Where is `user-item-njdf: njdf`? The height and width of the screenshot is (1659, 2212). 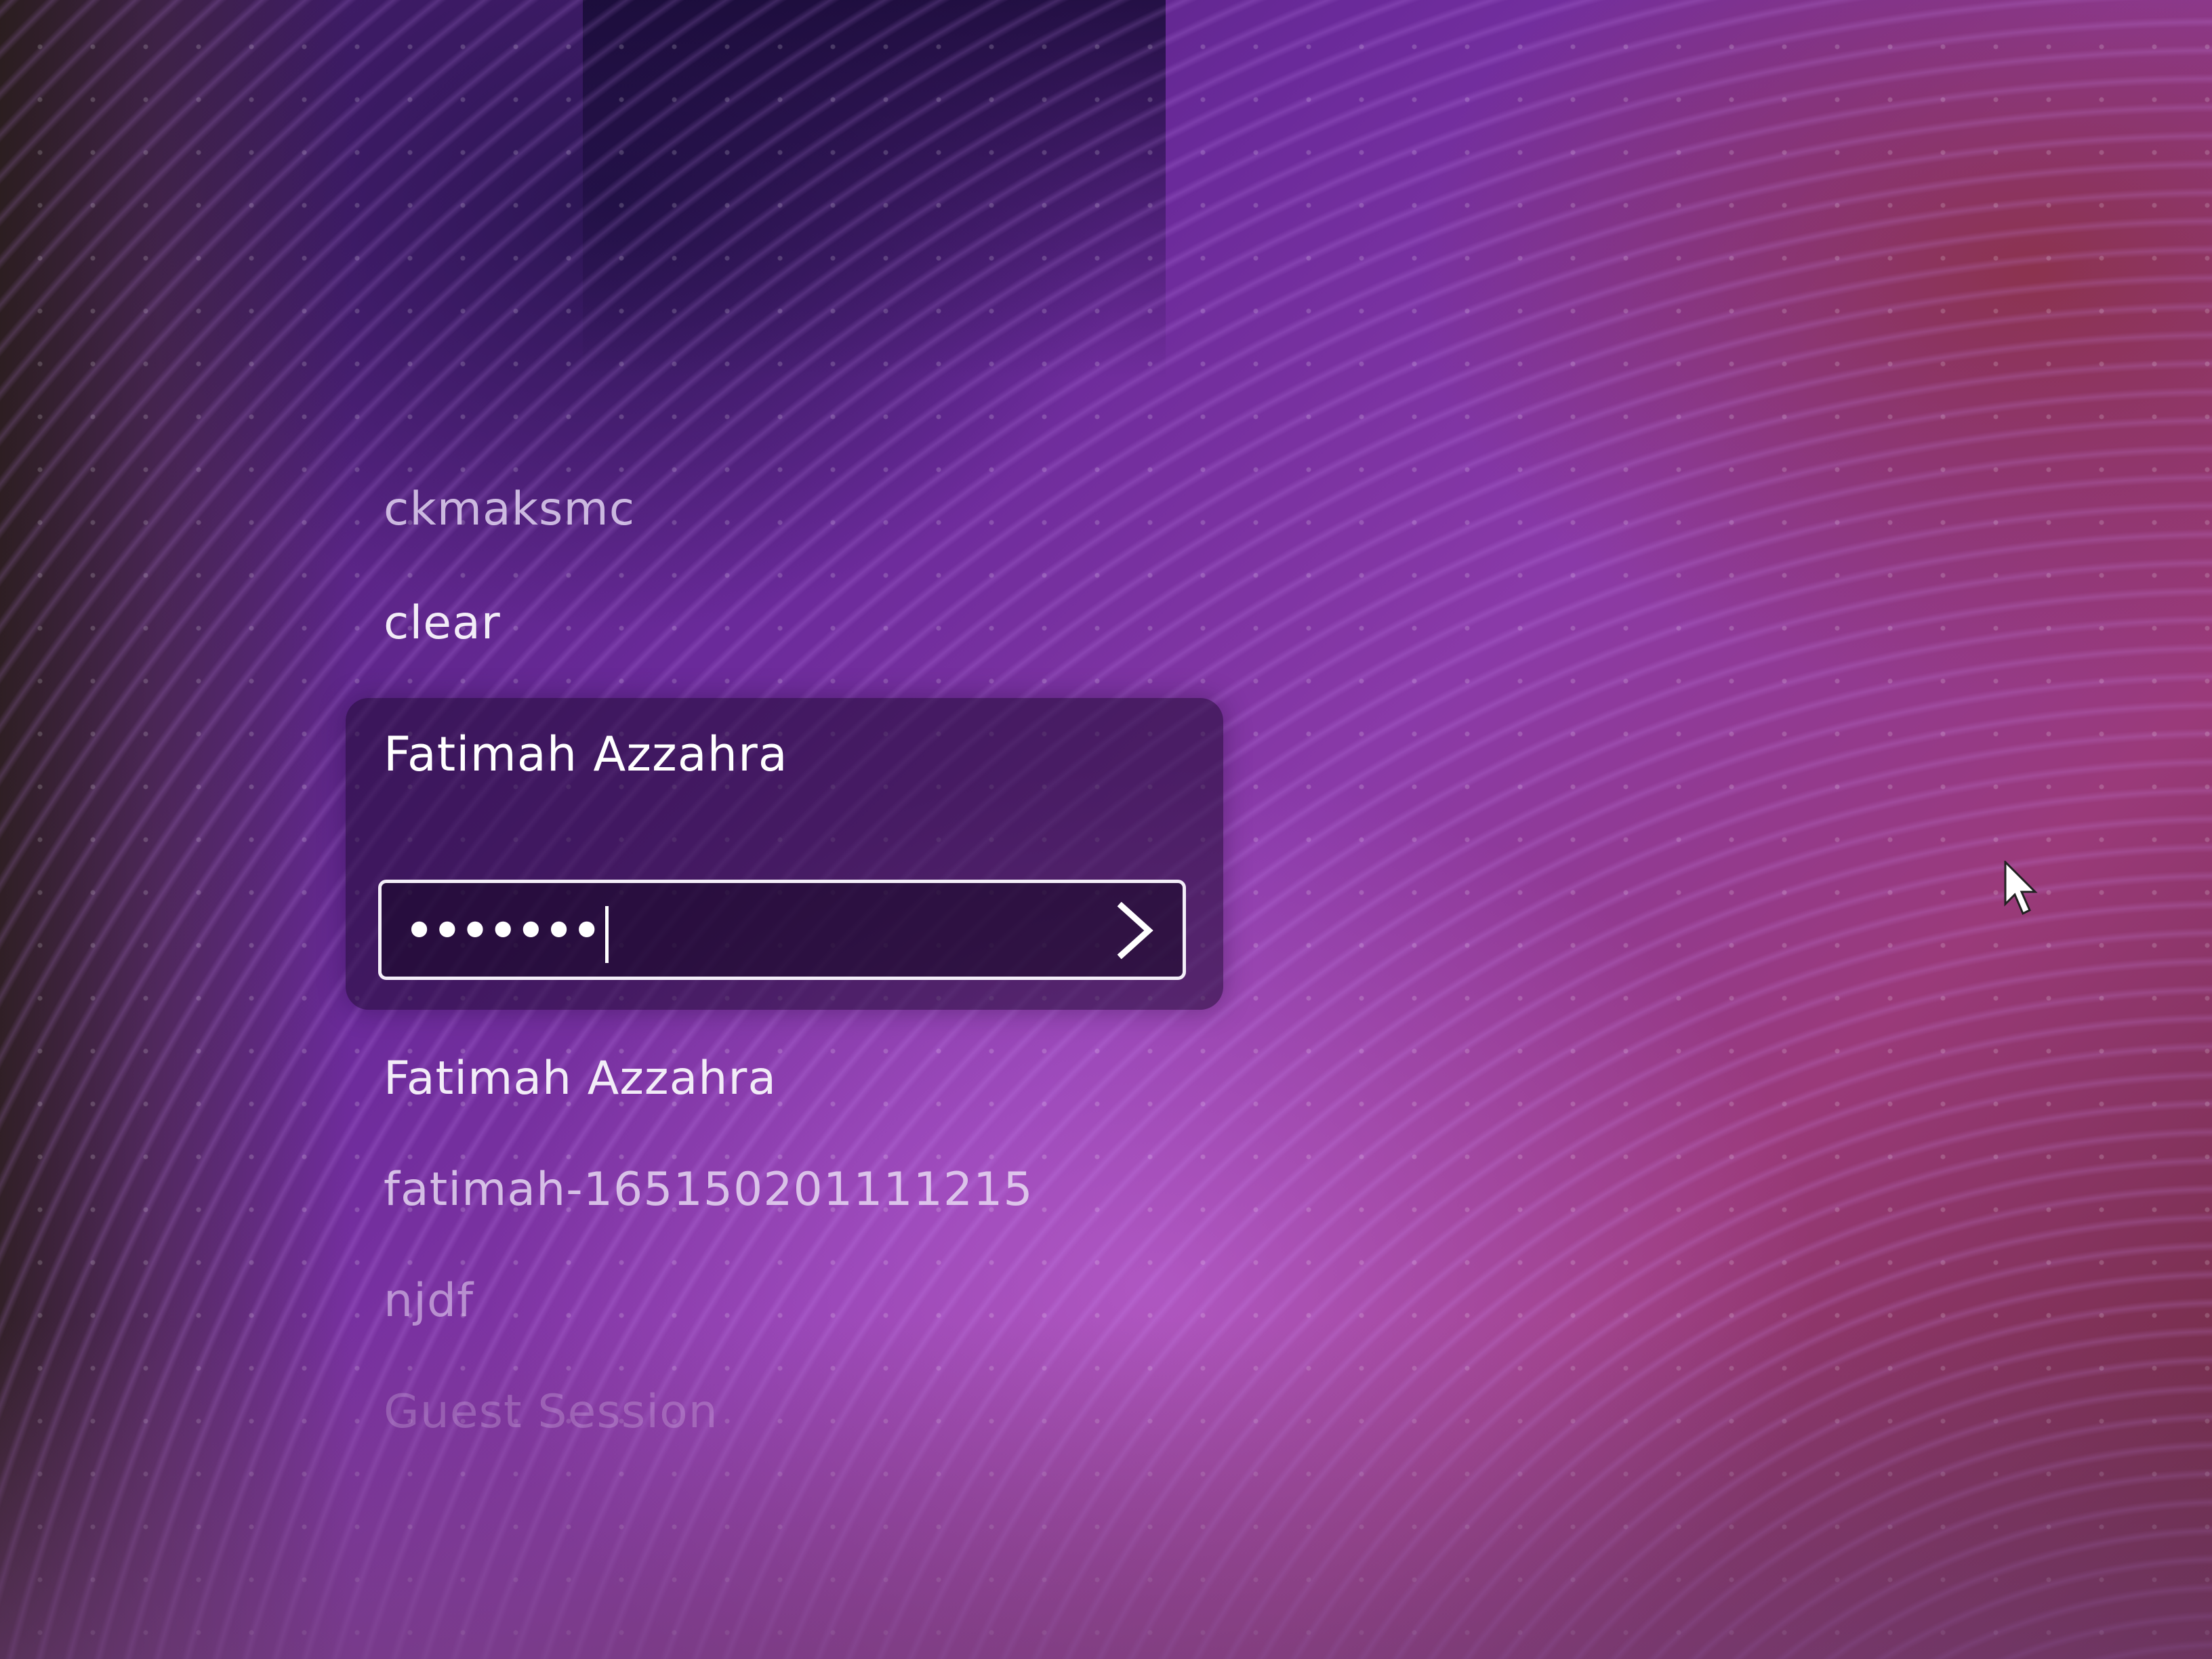 user-item-njdf: njdf is located at coordinates (429, 1301).